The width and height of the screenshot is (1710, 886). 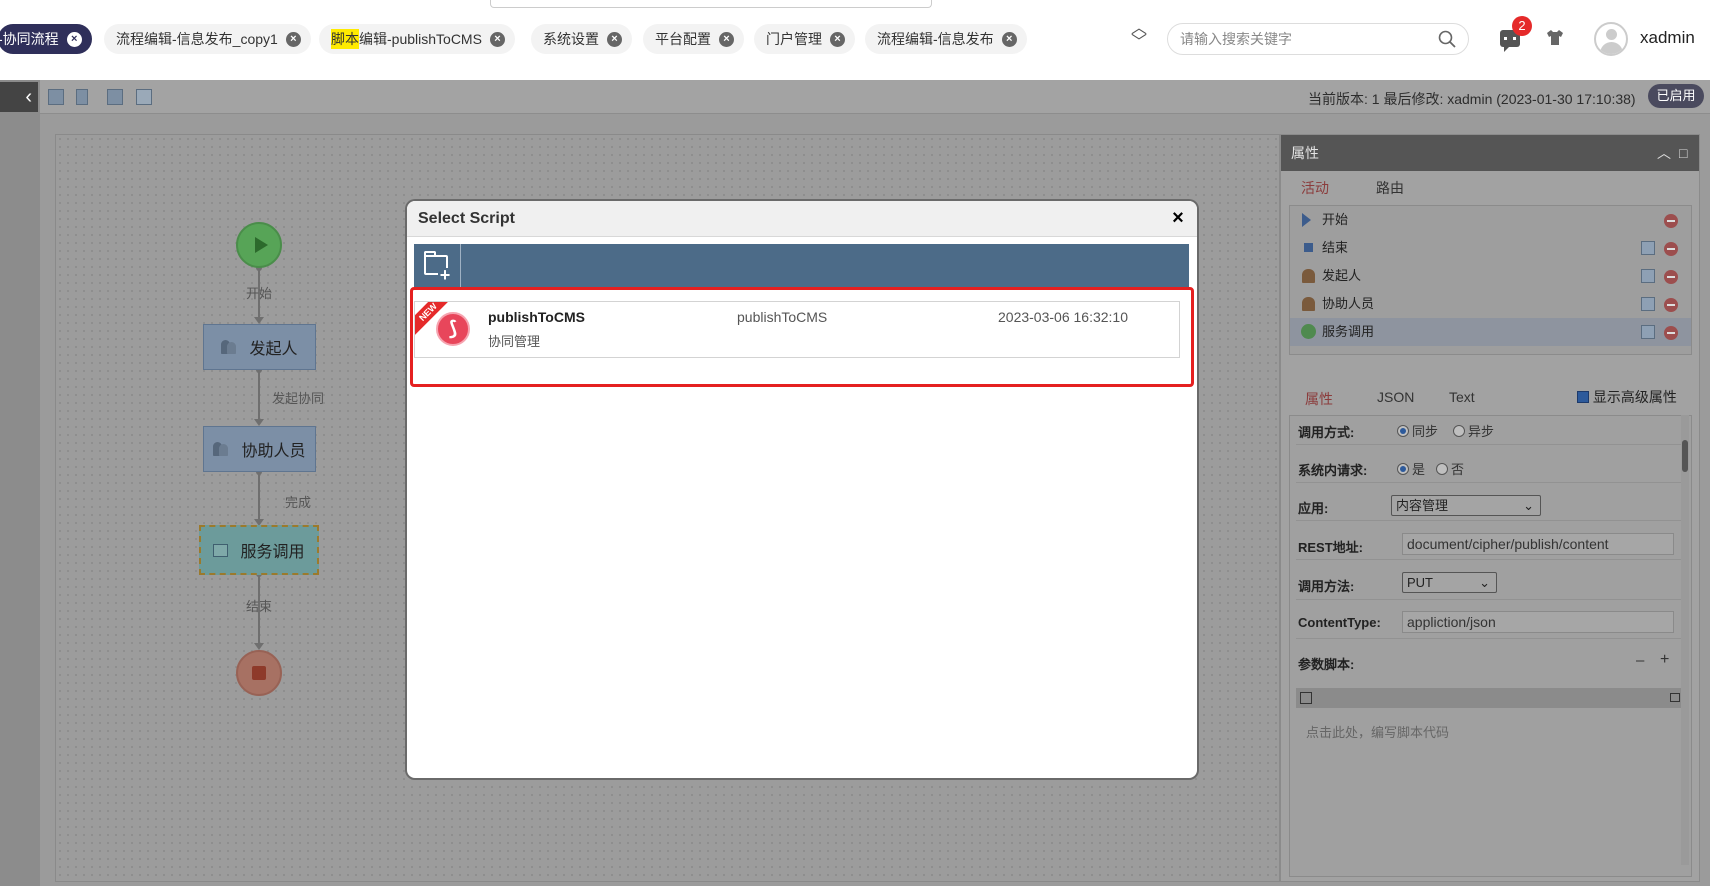 I want to click on content-type-field: appliction/json, so click(x=1538, y=622).